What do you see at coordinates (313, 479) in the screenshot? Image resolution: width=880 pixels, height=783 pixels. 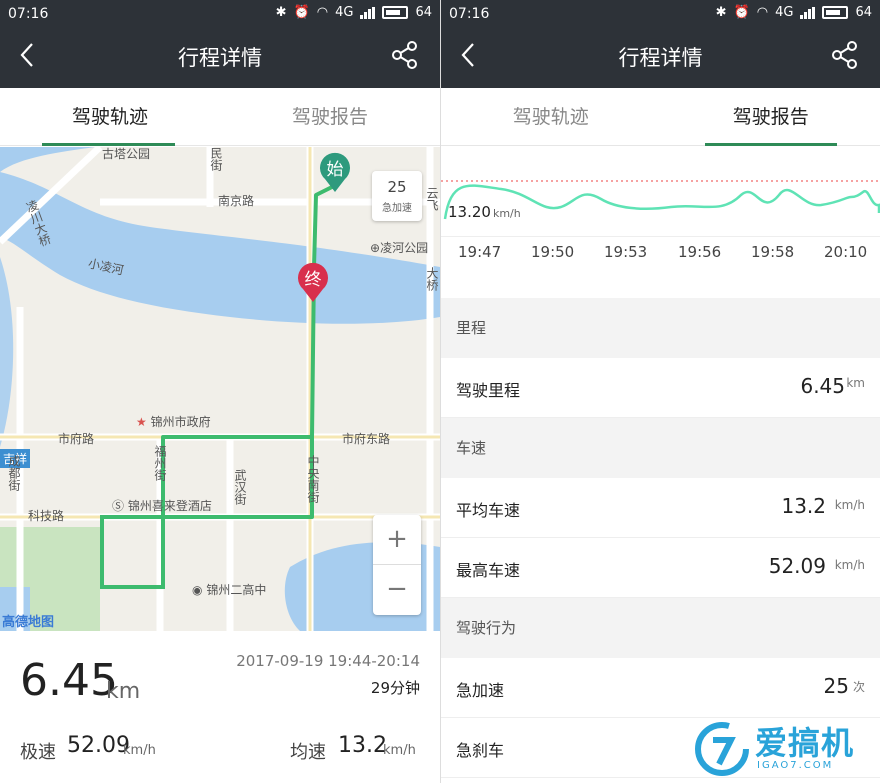 I see `map-label-zhongyang-street: 中央南街` at bounding box center [313, 479].